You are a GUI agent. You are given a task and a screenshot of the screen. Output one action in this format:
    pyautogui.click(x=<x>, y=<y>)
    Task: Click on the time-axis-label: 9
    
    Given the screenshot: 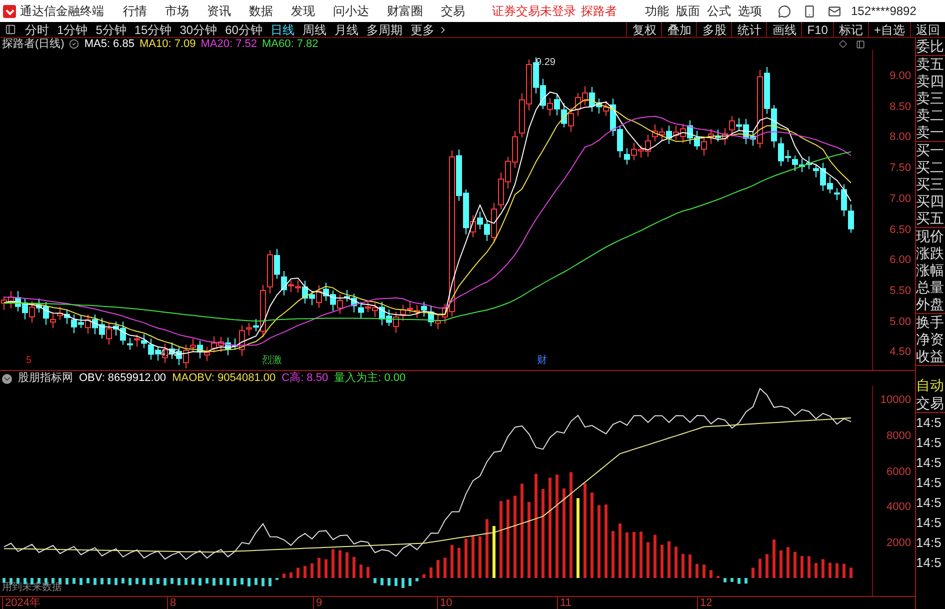 What is the action you would take?
    pyautogui.click(x=317, y=603)
    